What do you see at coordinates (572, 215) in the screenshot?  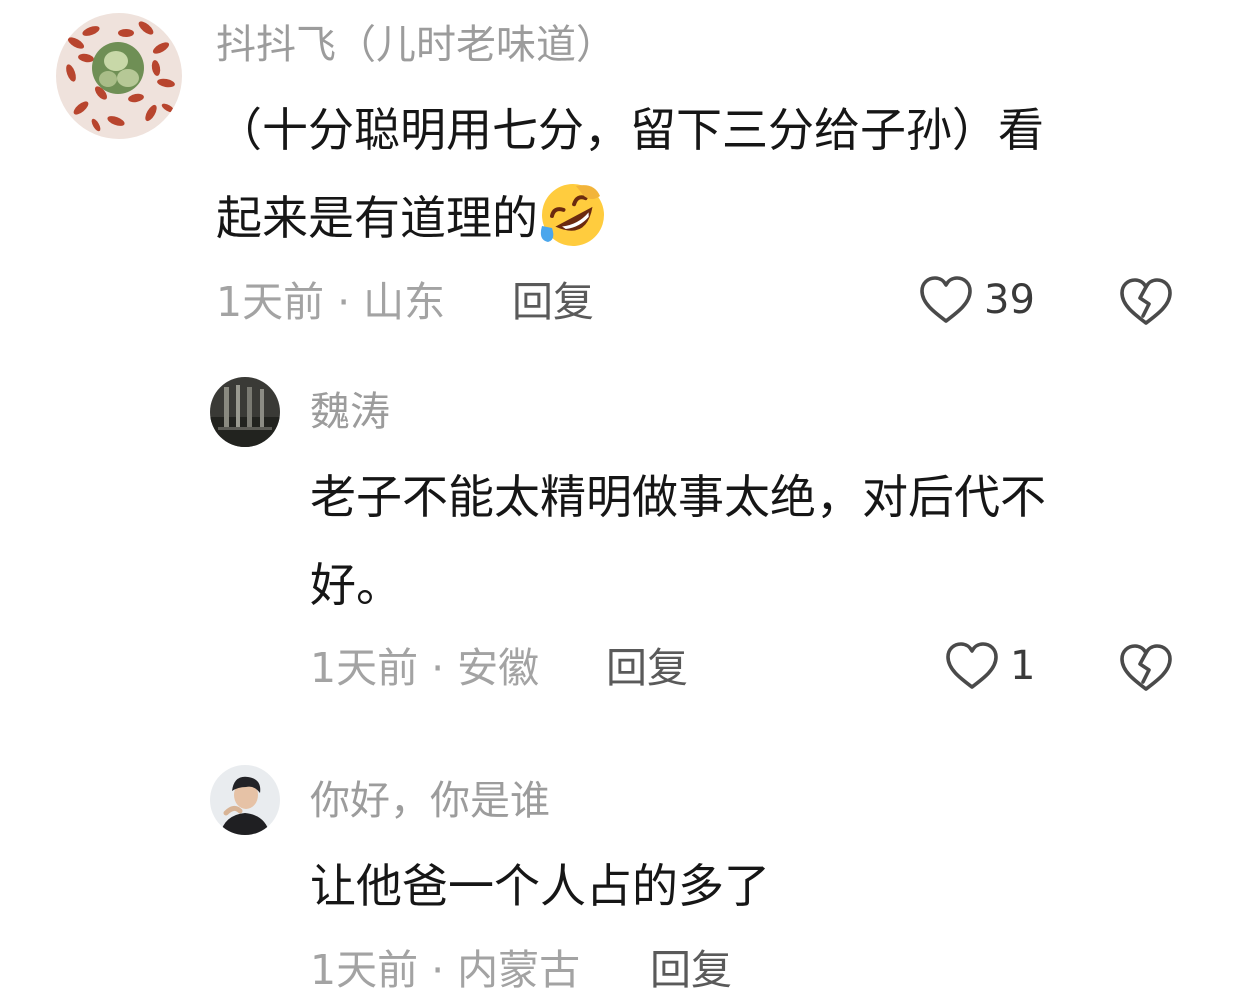 I see `rolling-on-floor-laughing-icon` at bounding box center [572, 215].